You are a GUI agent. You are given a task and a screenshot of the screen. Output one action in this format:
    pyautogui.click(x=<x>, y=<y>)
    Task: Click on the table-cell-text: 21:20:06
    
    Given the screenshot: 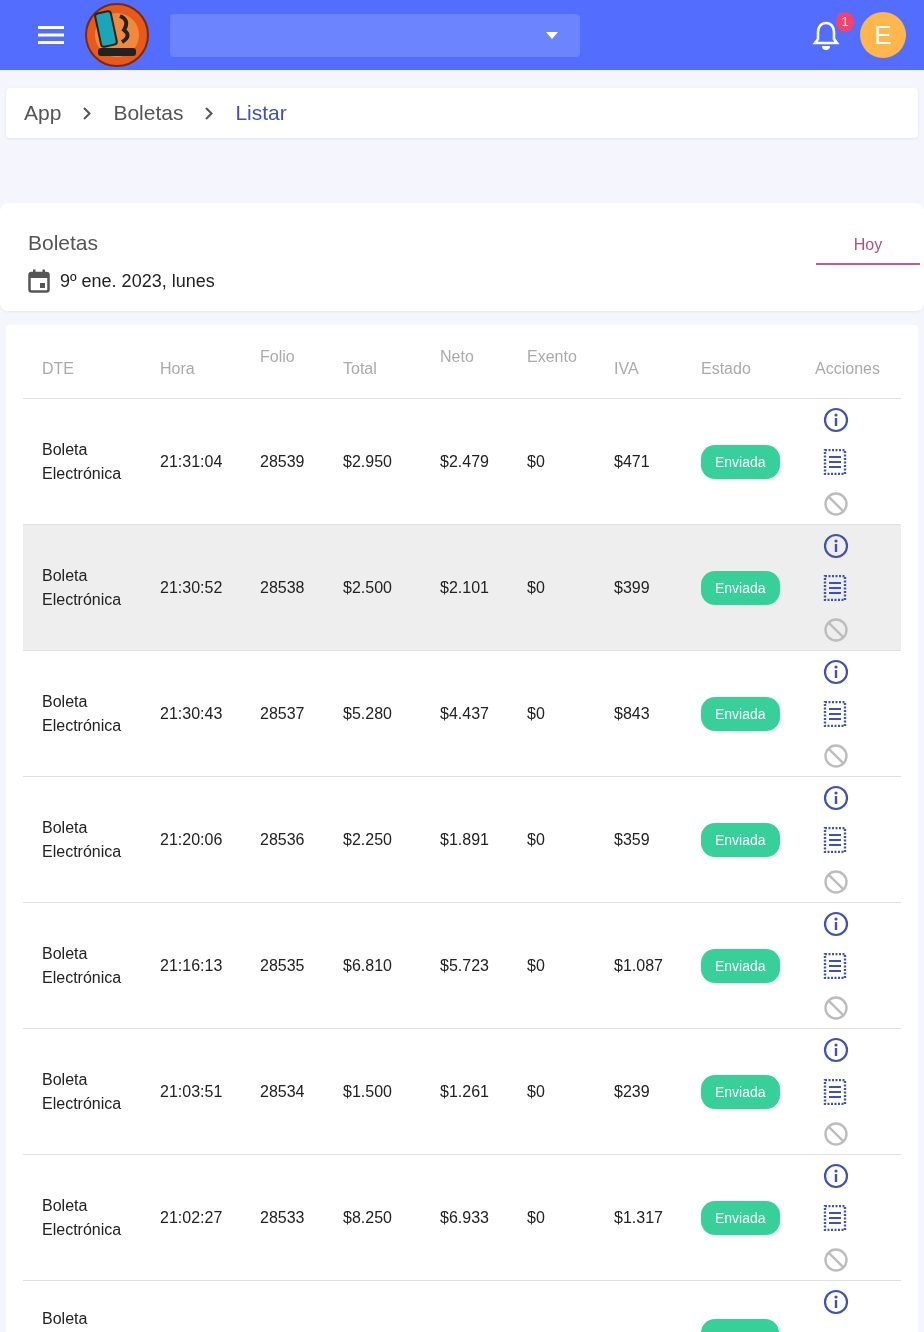 What is the action you would take?
    pyautogui.click(x=192, y=839)
    